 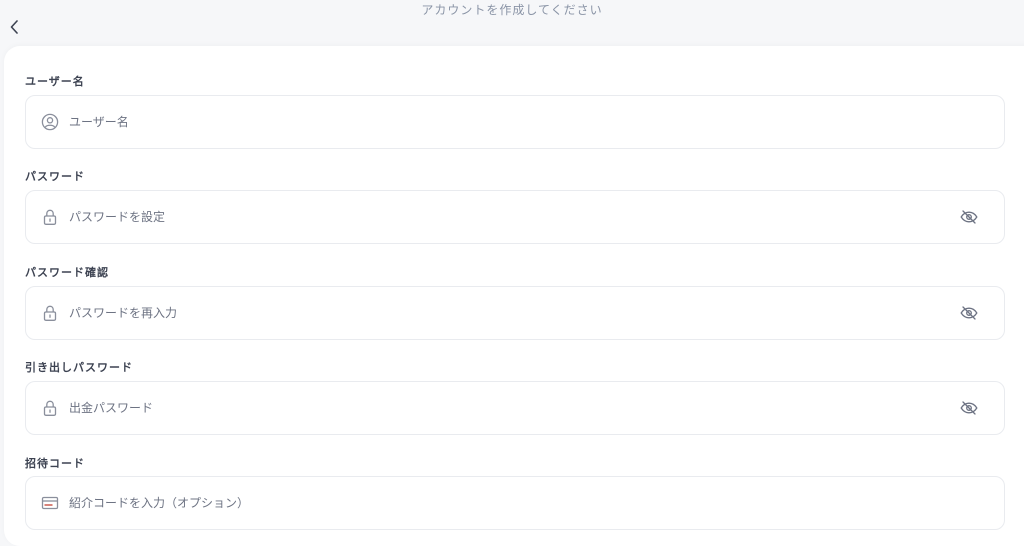 I want to click on invite-code-field, so click(x=515, y=503).